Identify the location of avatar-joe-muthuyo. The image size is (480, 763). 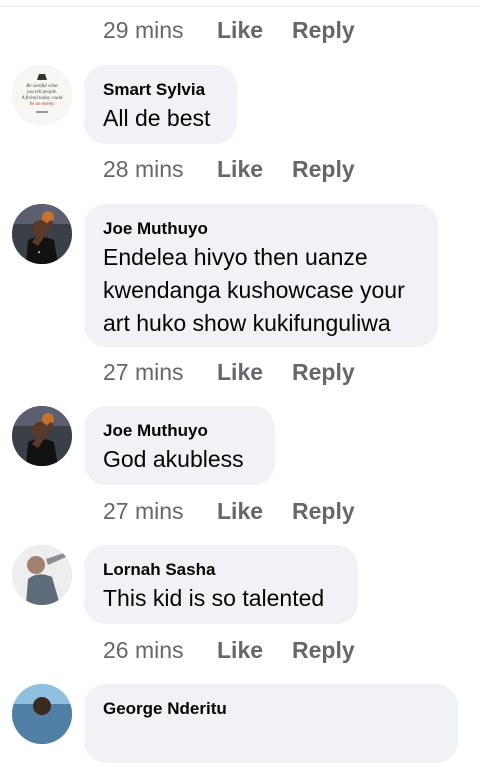
(42, 436).